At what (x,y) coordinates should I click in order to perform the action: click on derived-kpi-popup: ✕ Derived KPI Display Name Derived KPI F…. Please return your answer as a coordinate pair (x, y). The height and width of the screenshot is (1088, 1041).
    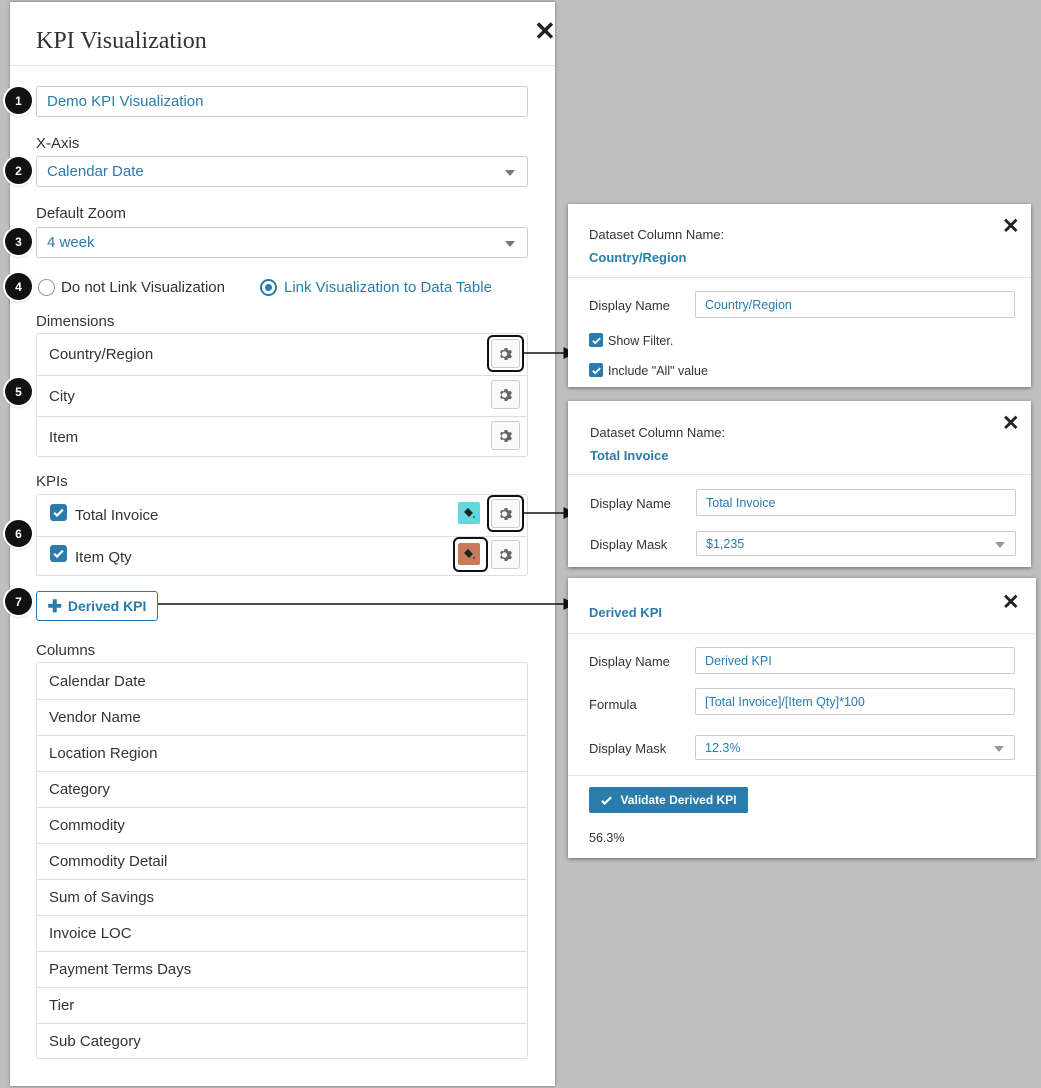
    Looking at the image, I should click on (802, 718).